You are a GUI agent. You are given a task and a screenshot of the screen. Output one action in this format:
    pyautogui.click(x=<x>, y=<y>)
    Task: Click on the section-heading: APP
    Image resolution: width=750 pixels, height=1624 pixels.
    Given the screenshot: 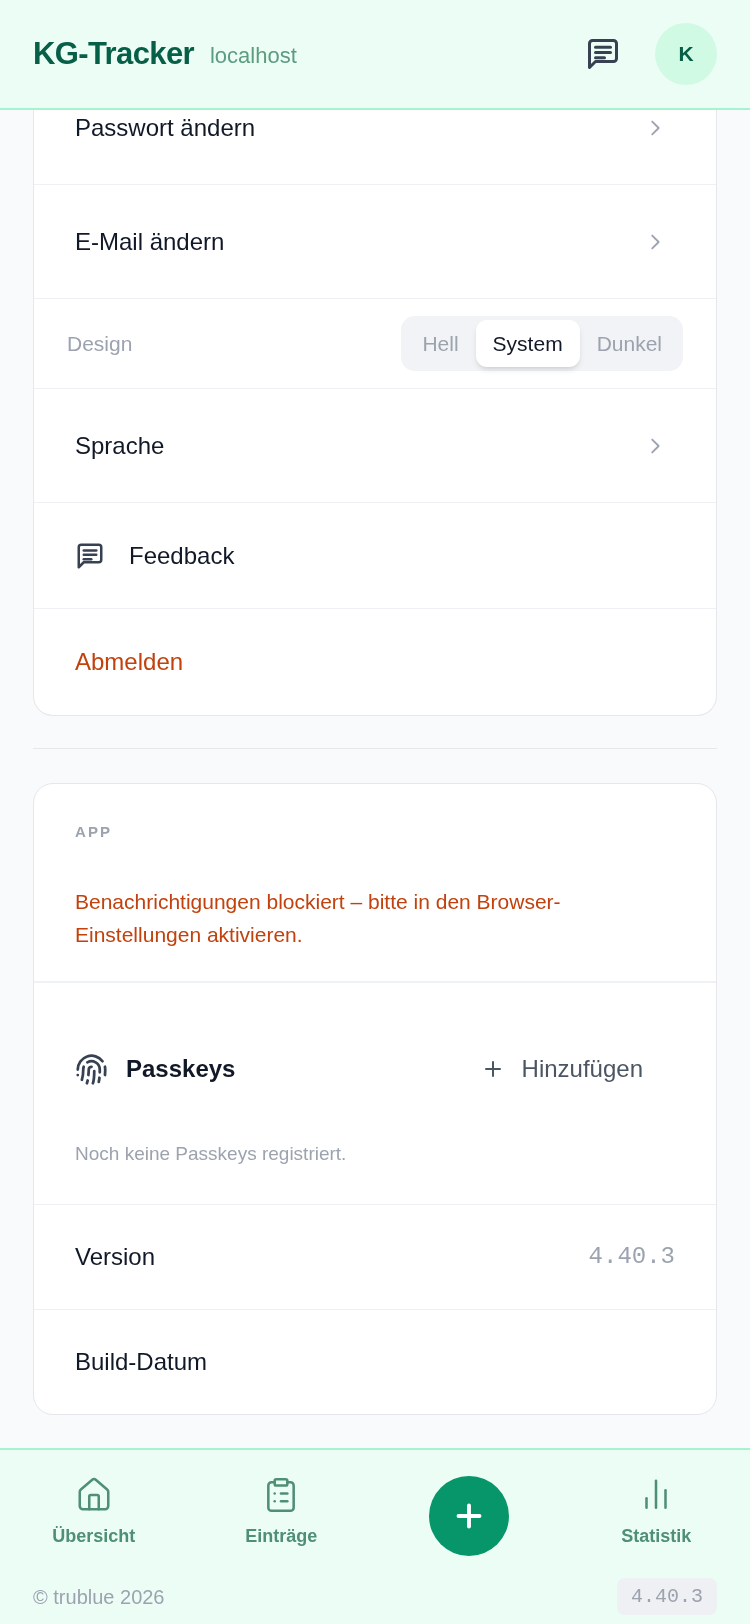 What is the action you would take?
    pyautogui.click(x=94, y=832)
    